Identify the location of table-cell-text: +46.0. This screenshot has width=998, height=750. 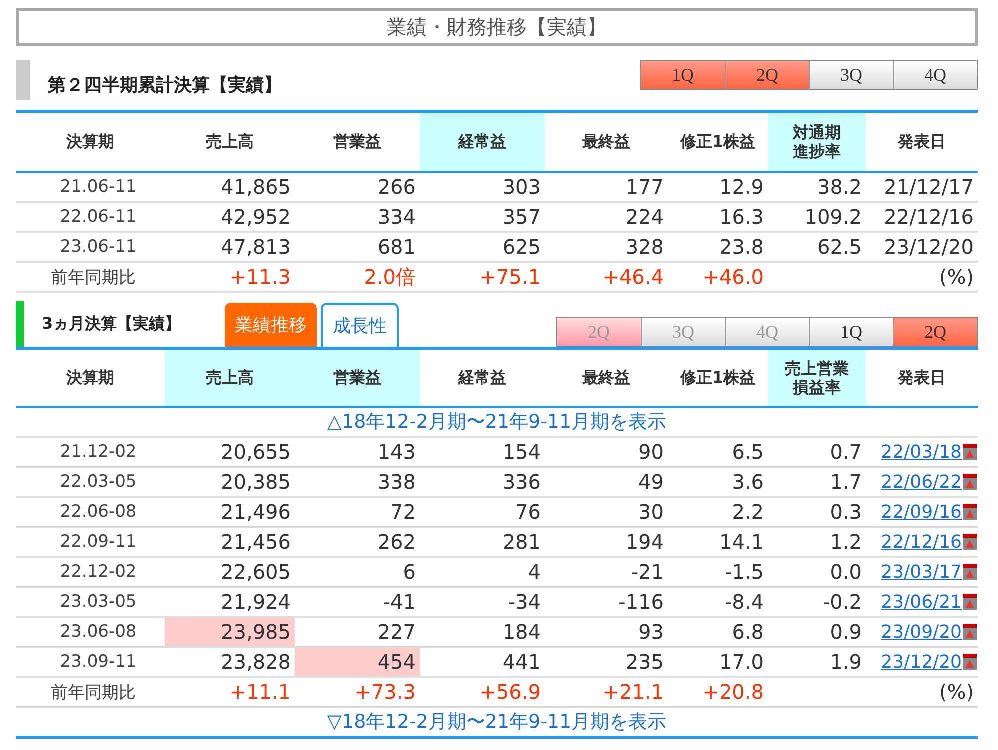
(733, 277).